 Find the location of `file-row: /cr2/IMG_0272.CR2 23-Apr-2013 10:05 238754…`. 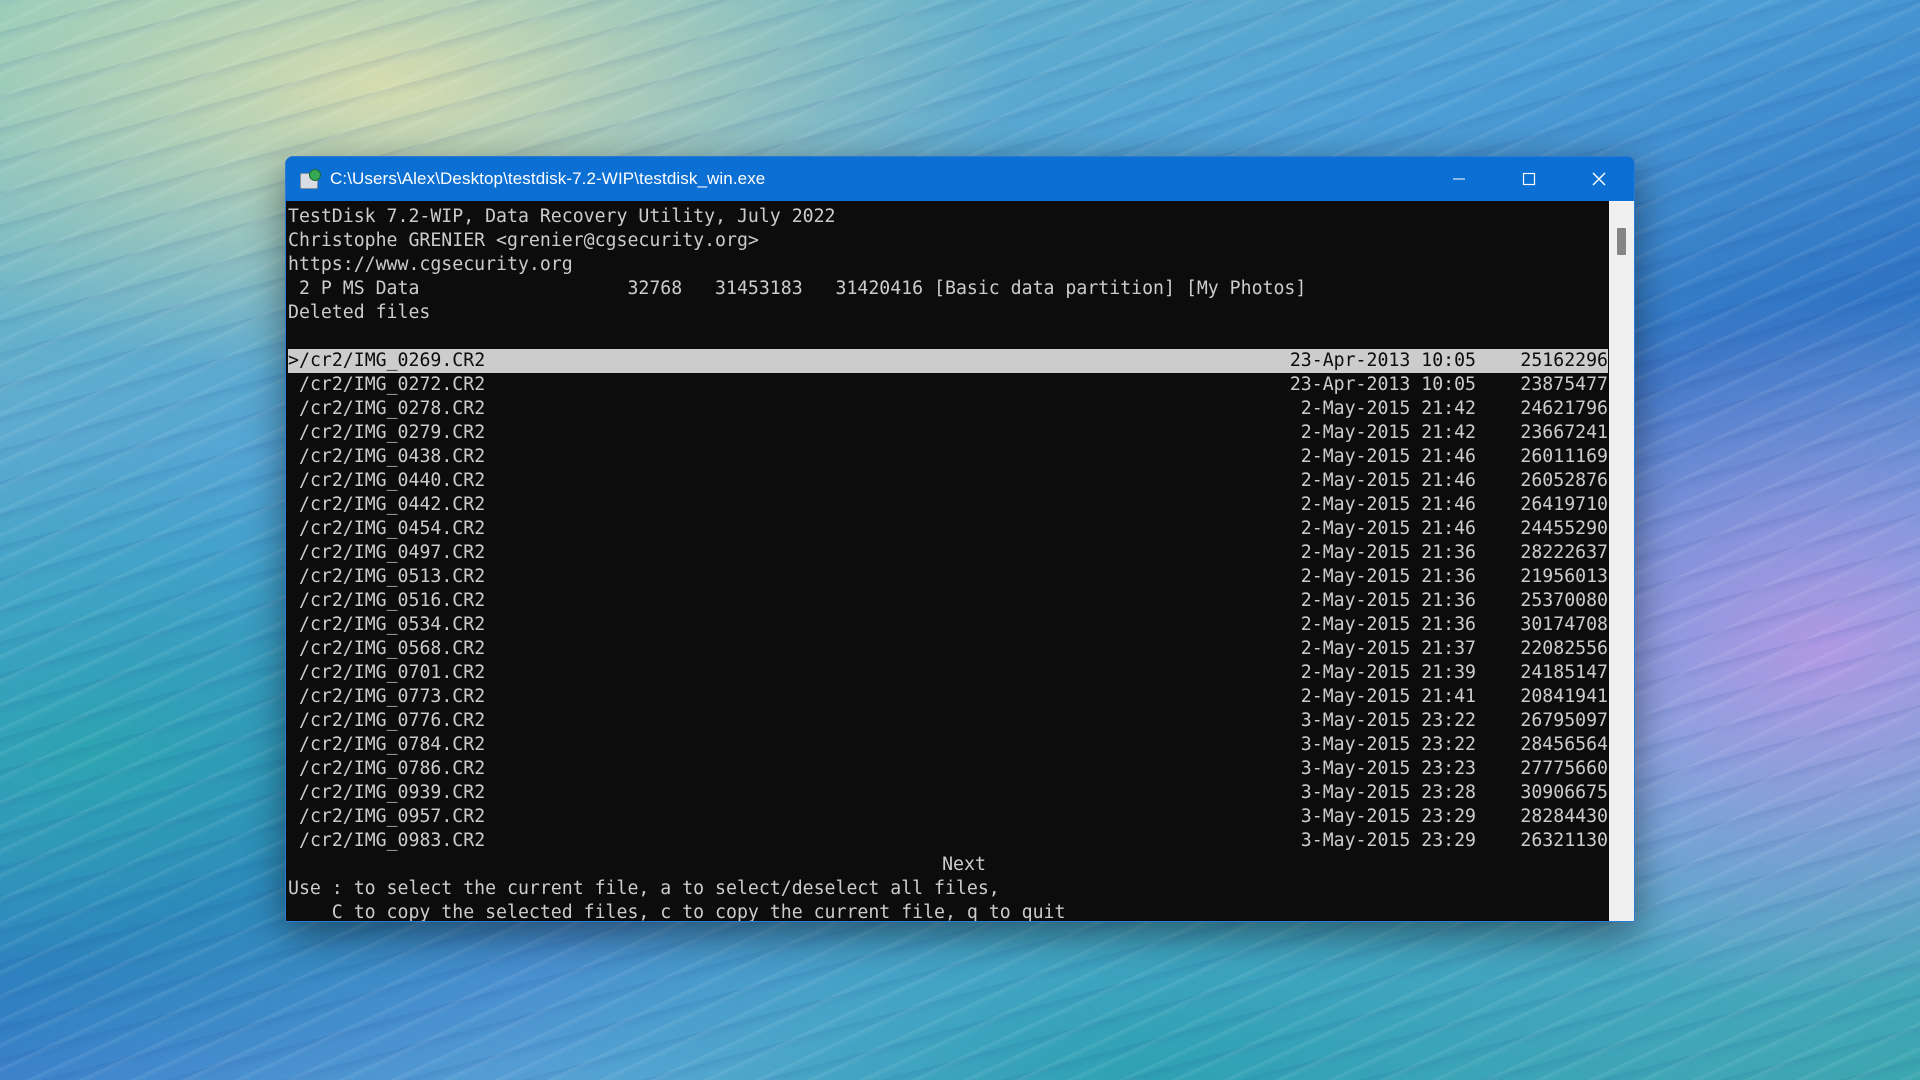

file-row: /cr2/IMG_0272.CR2 23-Apr-2013 10:05 238754… is located at coordinates (948, 385).